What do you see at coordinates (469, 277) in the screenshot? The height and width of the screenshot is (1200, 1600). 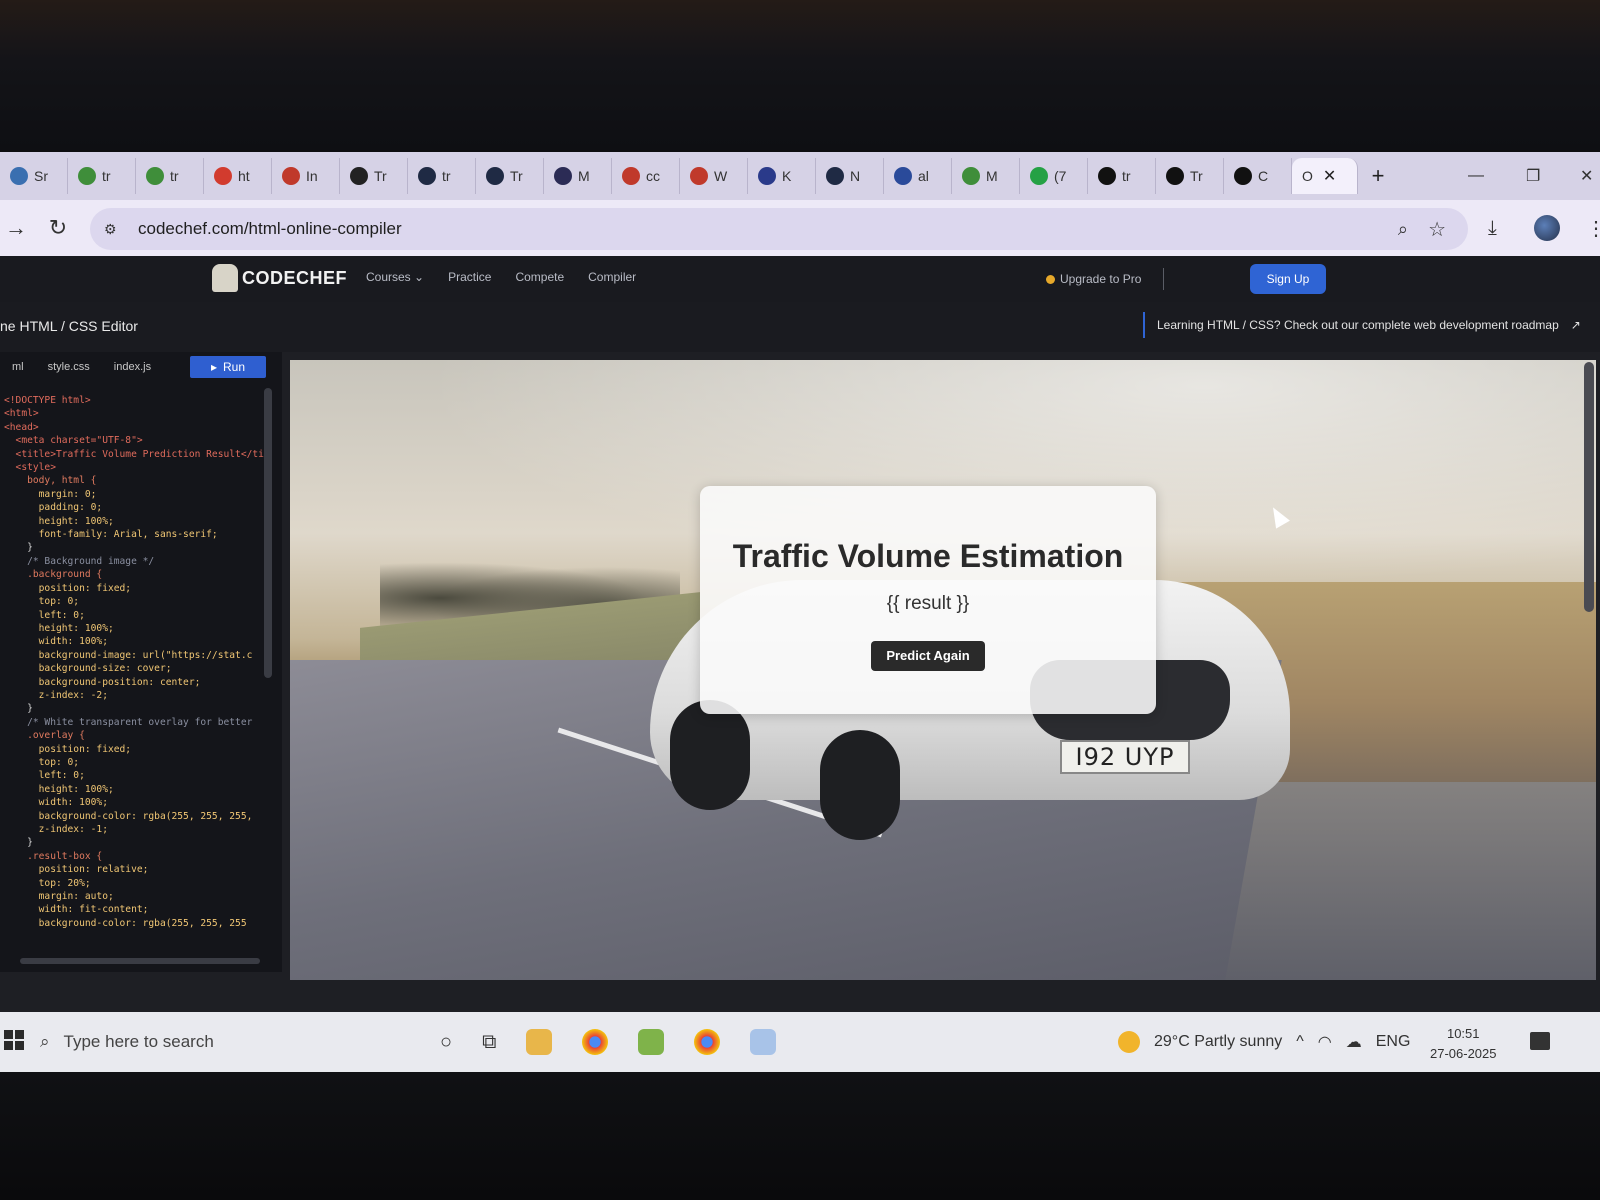 I see `nav-item: Practice` at bounding box center [469, 277].